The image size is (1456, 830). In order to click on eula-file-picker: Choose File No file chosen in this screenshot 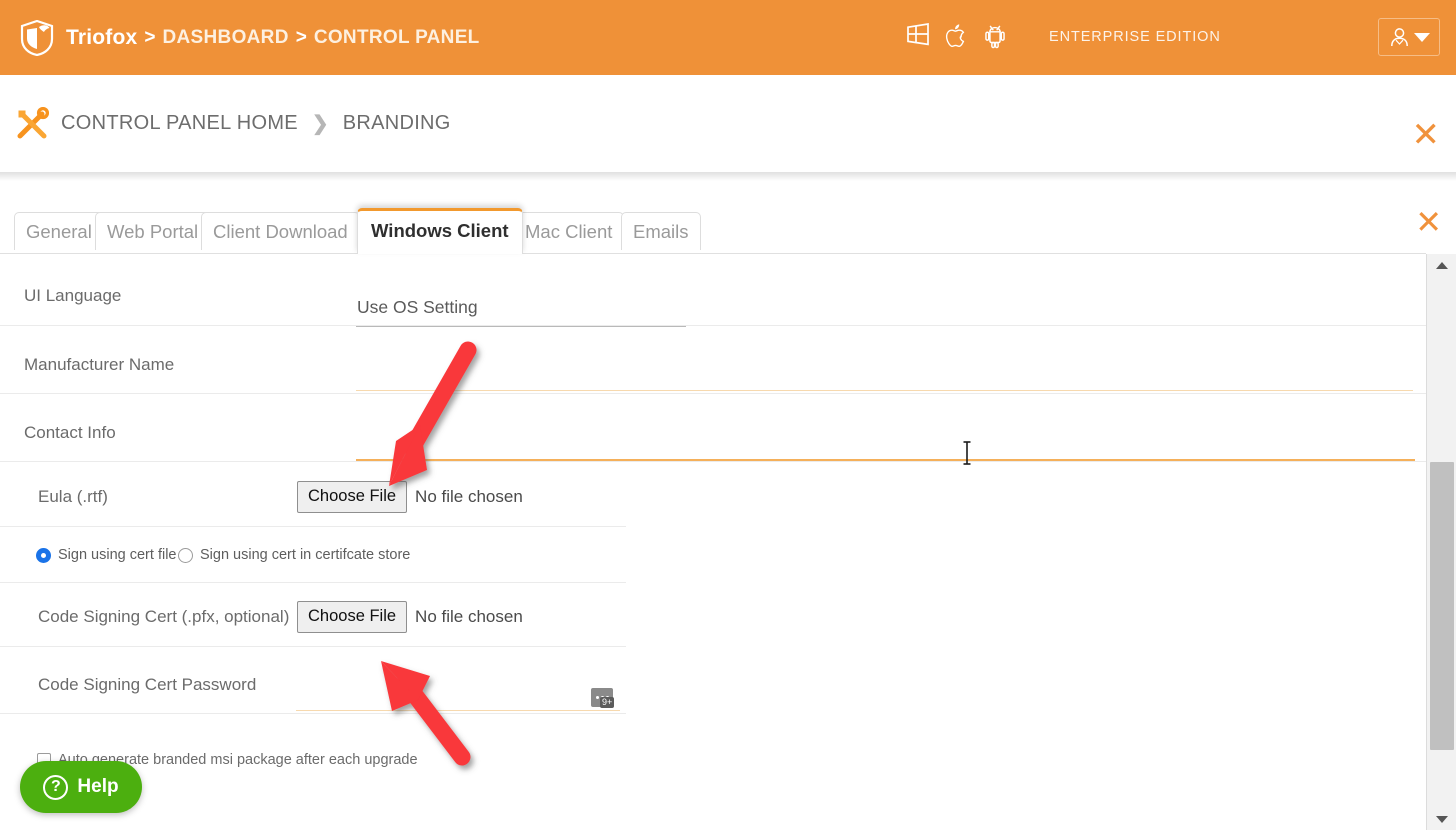, I will do `click(410, 497)`.